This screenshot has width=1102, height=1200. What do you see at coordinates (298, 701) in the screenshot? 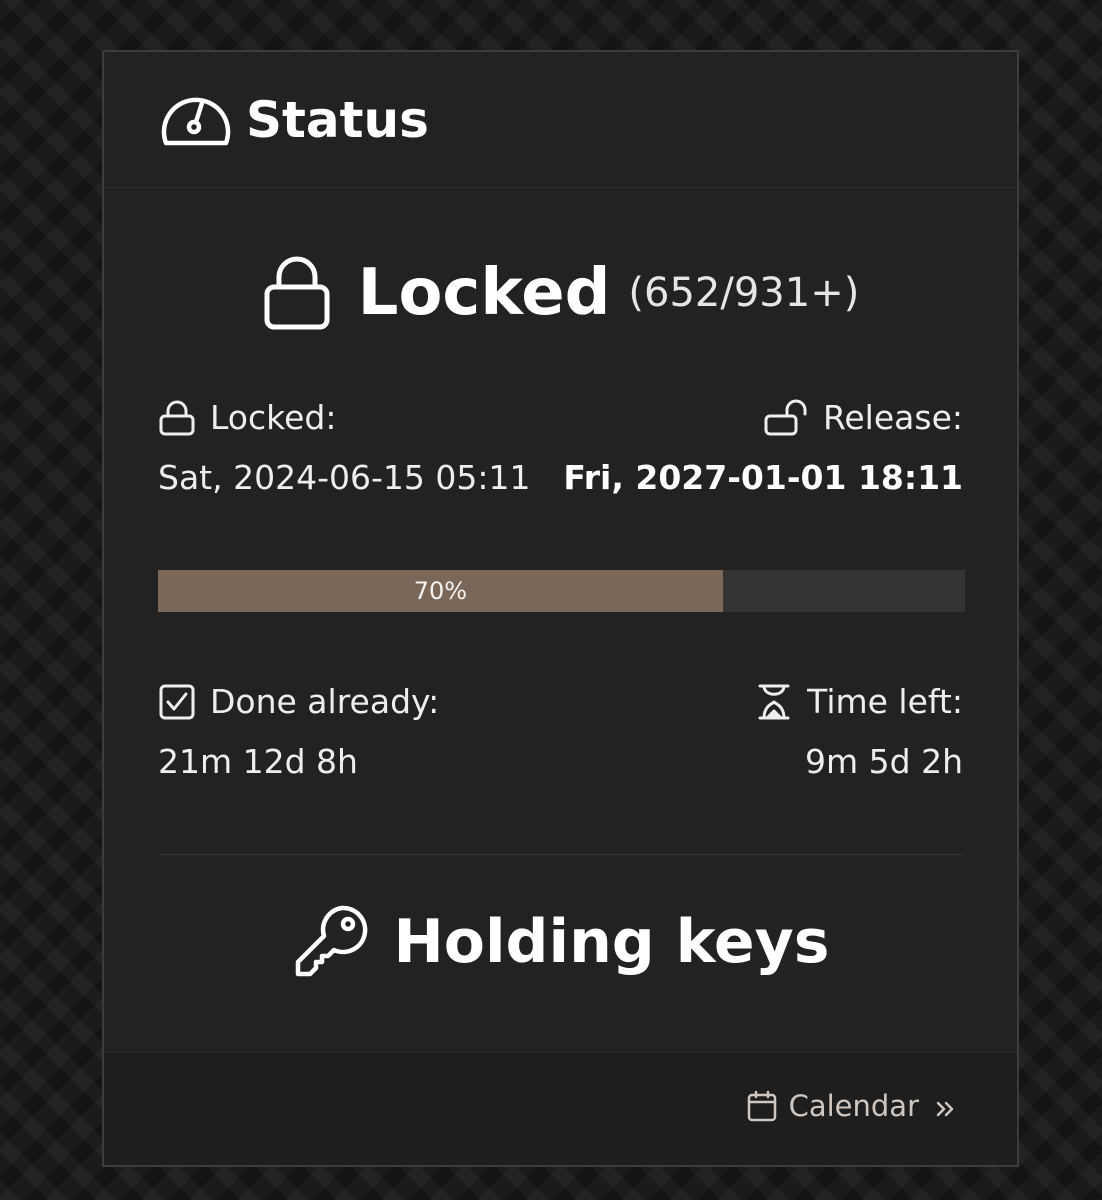
I see `done-label: Done already:` at bounding box center [298, 701].